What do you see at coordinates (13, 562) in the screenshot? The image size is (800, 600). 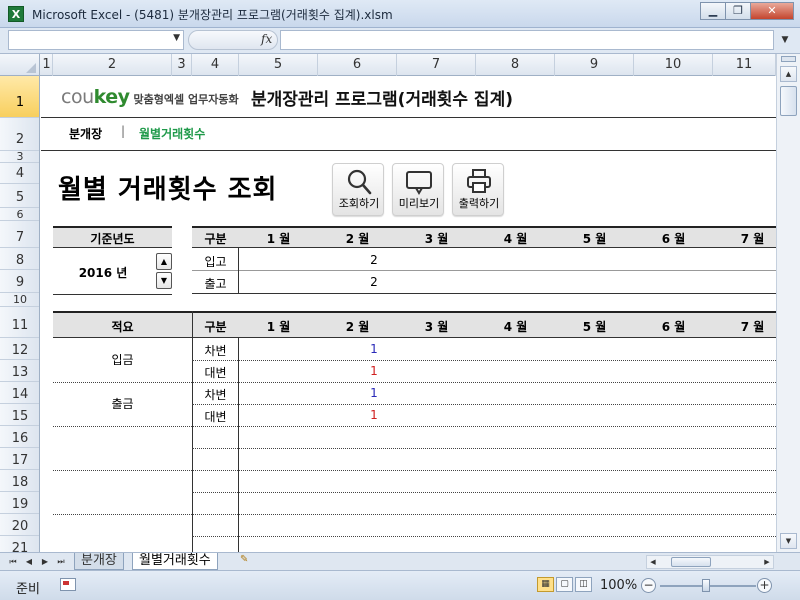 I see `first-sheet-icon: ⏮` at bounding box center [13, 562].